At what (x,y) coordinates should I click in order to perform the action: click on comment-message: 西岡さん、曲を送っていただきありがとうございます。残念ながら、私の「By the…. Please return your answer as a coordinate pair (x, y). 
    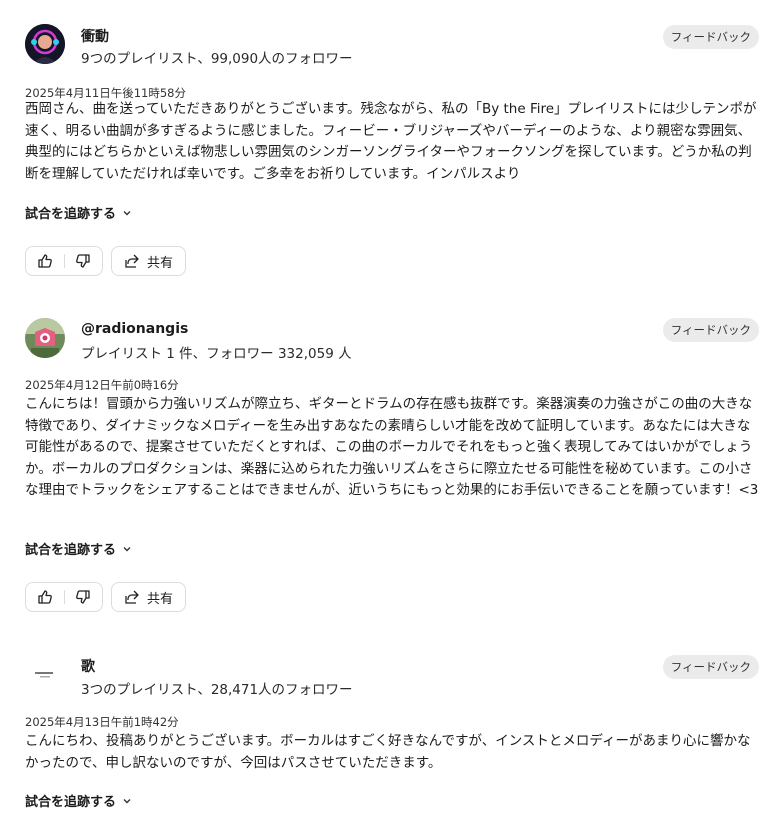
    Looking at the image, I should click on (391, 141).